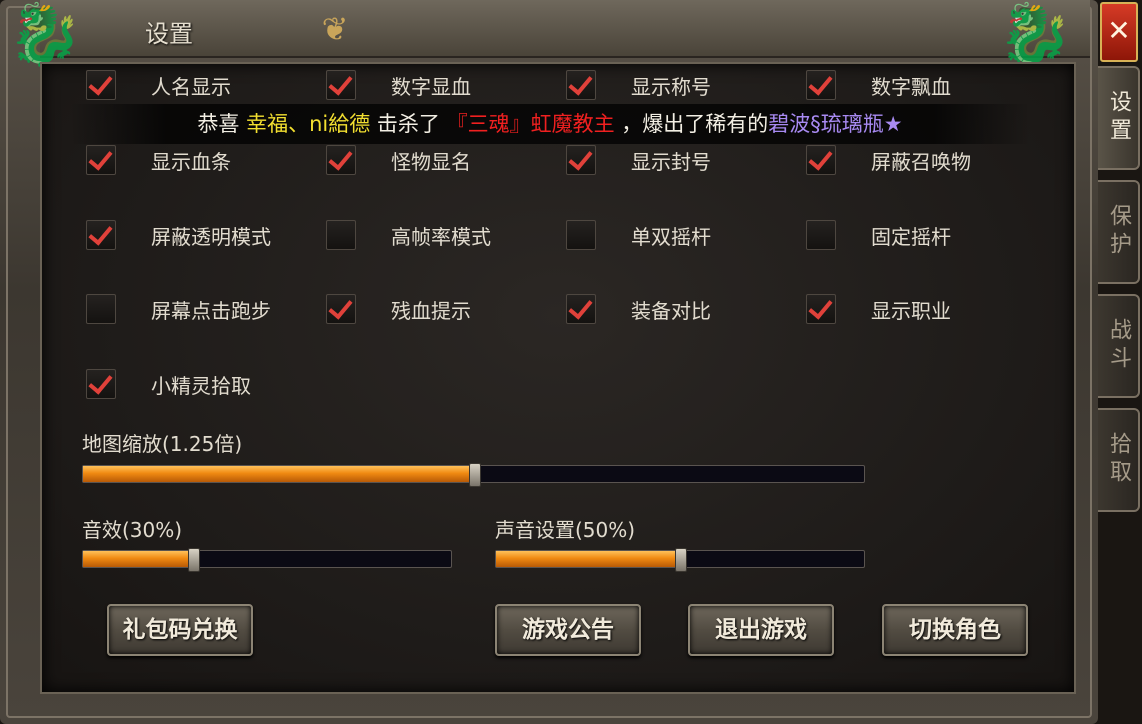 Image resolution: width=1142 pixels, height=724 pixels. I want to click on option-name-display: 人名显示, so click(158, 85).